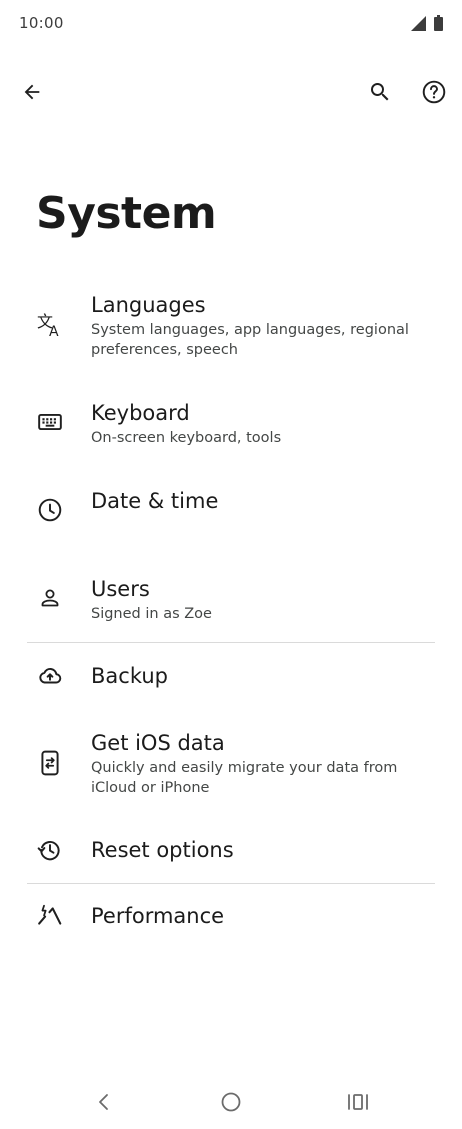  I want to click on help-circle-icon, so click(434, 92).